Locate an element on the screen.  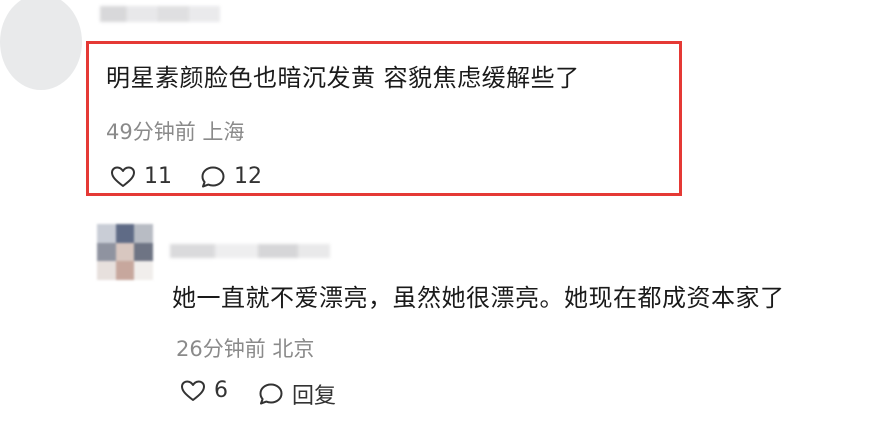
reply-text: 她一直就不爱漂亮，虽然她很漂亮。她现在都成资本家了 is located at coordinates (478, 298).